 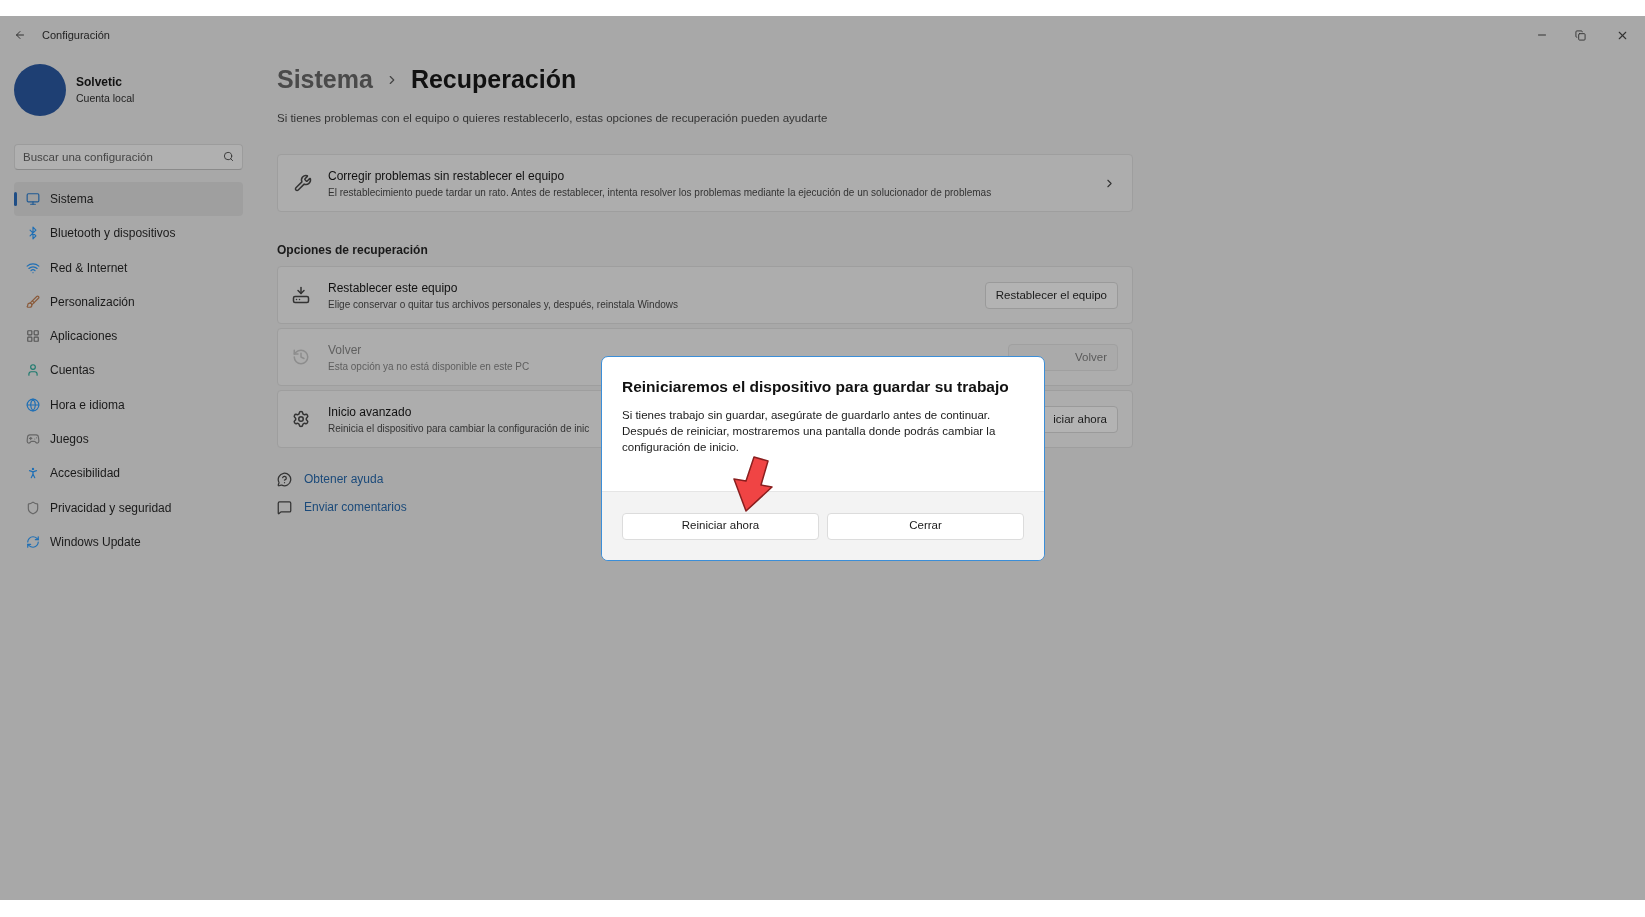 What do you see at coordinates (493, 80) in the screenshot?
I see `page-title: Recuperación` at bounding box center [493, 80].